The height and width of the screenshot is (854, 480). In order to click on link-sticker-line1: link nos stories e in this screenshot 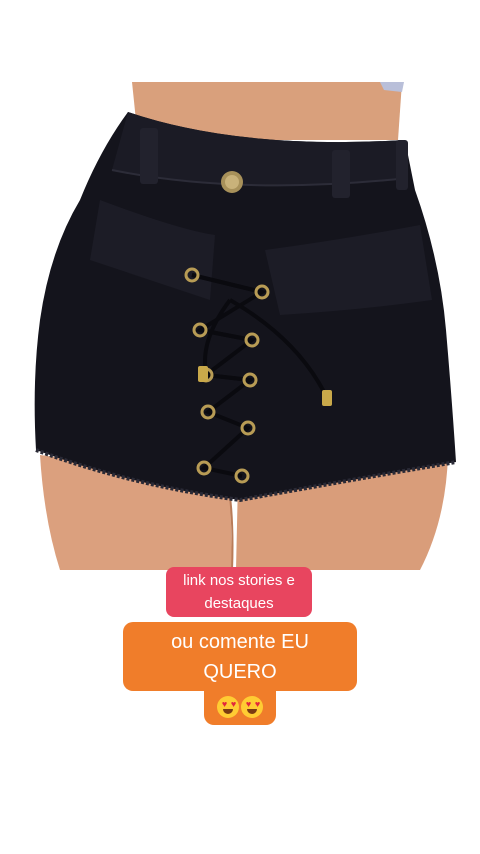, I will do `click(239, 580)`.